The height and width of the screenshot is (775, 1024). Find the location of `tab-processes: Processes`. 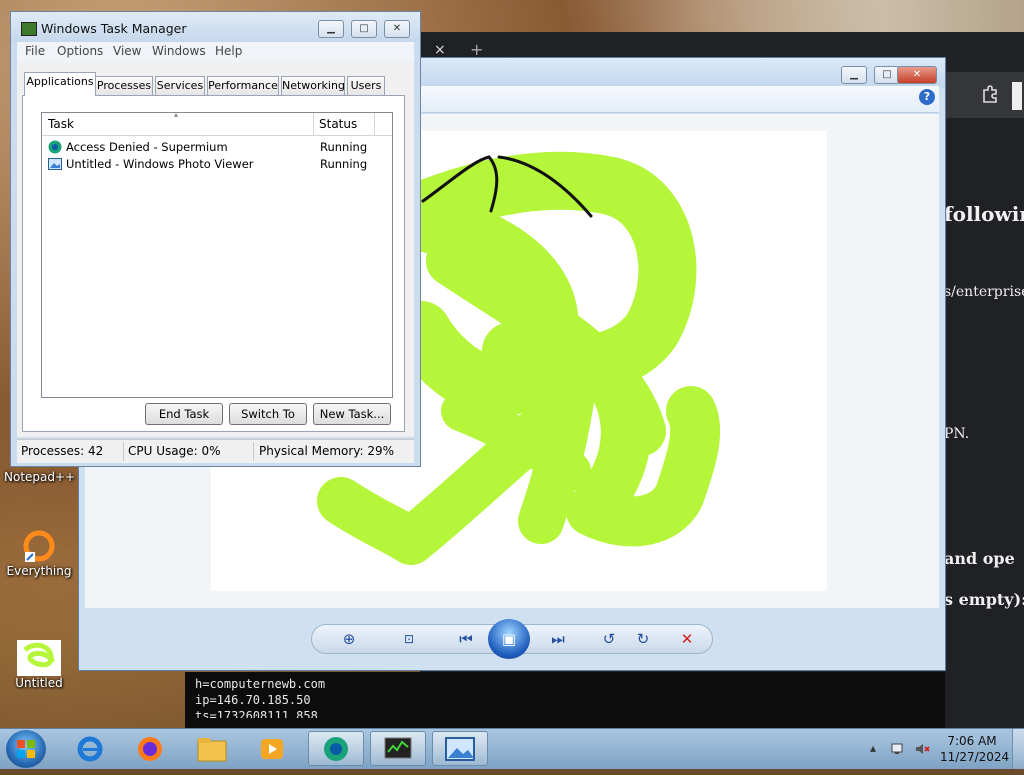

tab-processes: Processes is located at coordinates (124, 85).